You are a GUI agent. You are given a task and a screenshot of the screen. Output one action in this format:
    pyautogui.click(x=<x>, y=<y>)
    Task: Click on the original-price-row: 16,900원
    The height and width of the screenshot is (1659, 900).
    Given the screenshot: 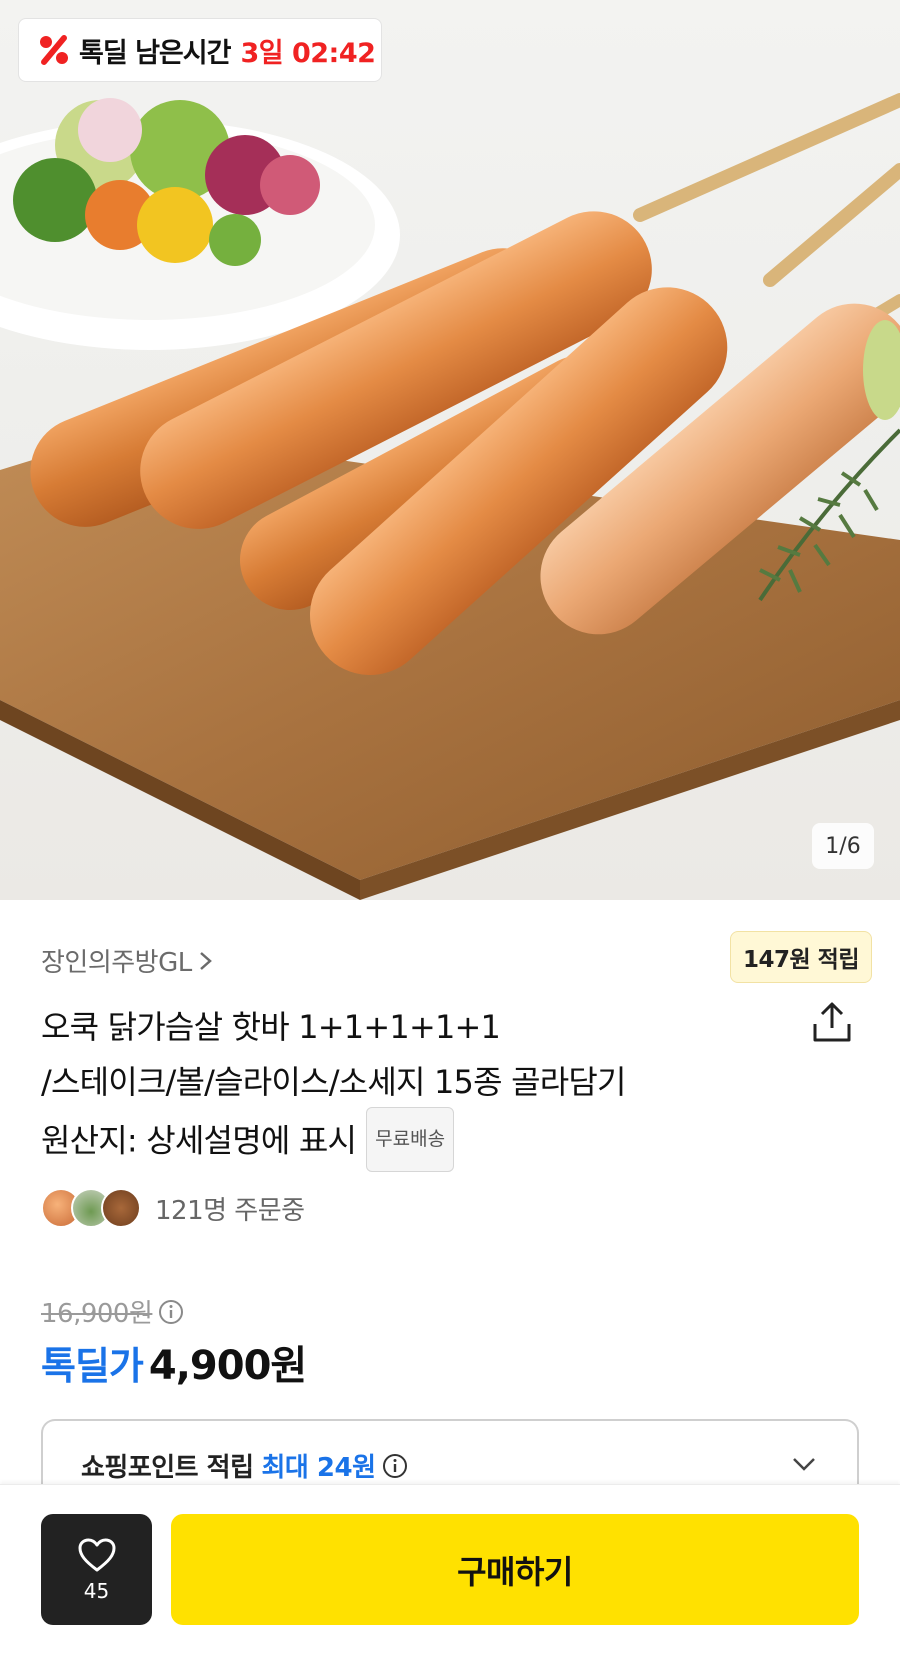 What is the action you would take?
    pyautogui.click(x=112, y=1311)
    